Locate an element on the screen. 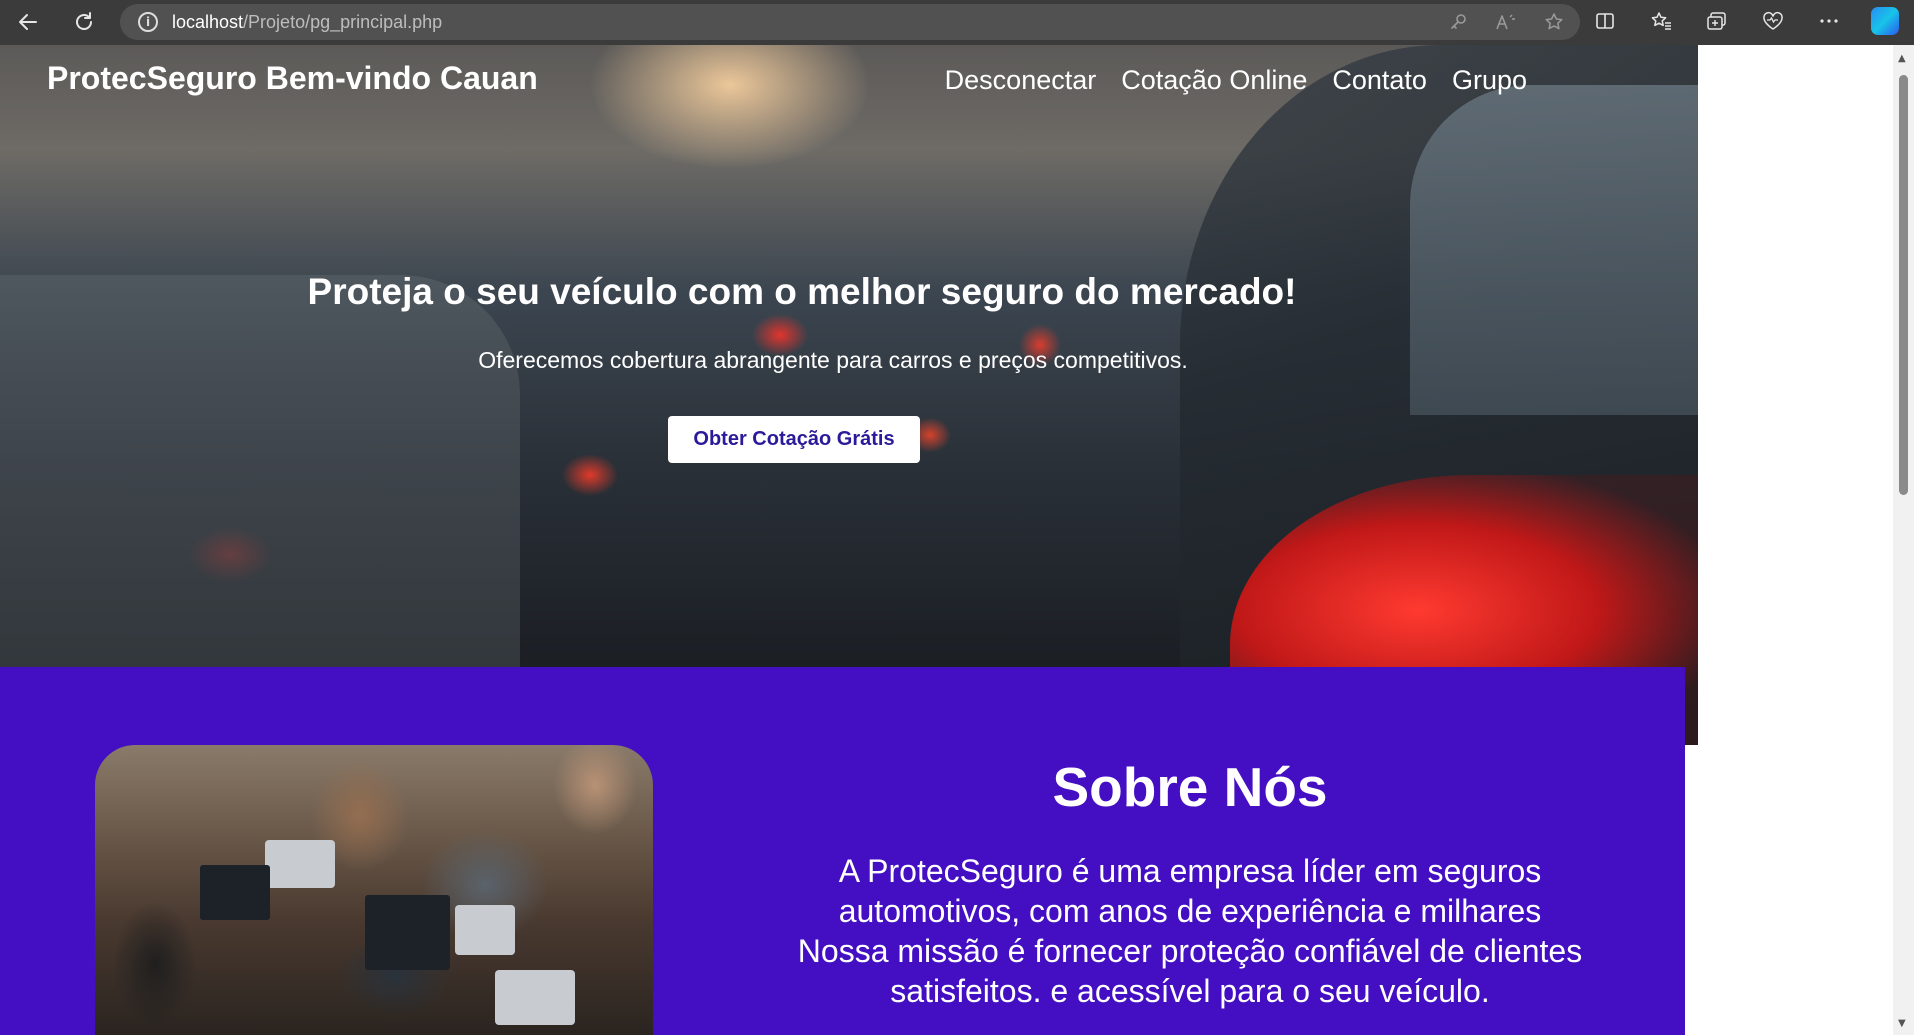 The image size is (1914, 1035). collections-icon is located at coordinates (1717, 21).